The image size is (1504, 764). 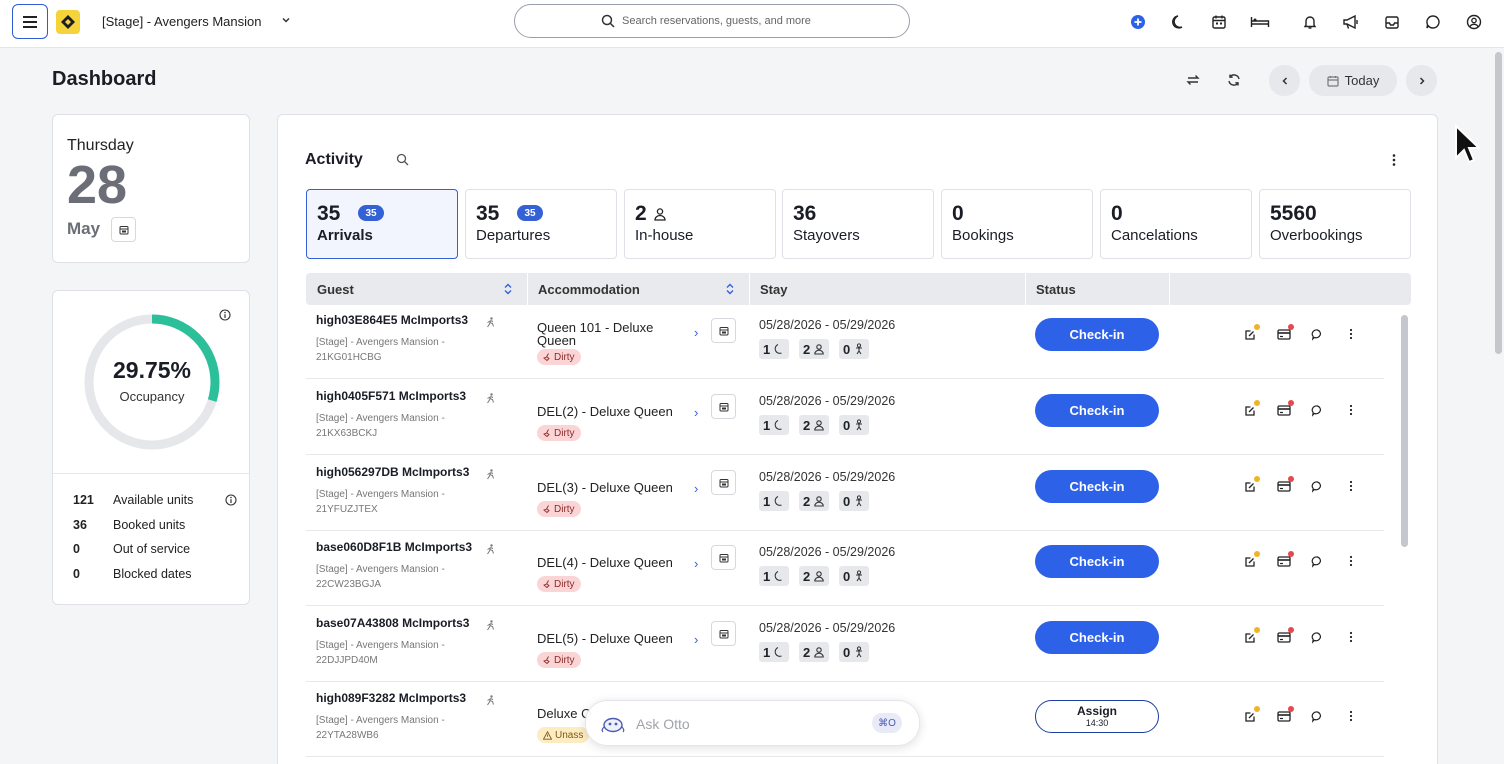 I want to click on global-search, so click(x=712, y=21).